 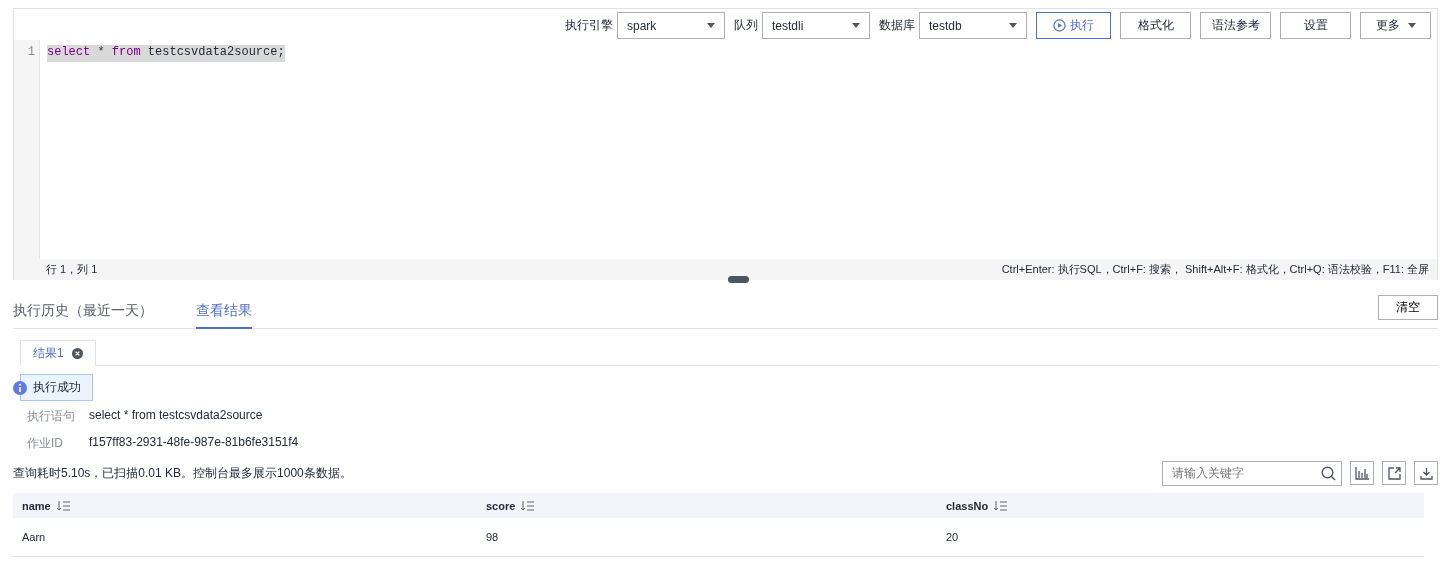 I want to click on detail-value: f157ff83-2931-48fe-987e-81b6fe3151f4, so click(x=194, y=443).